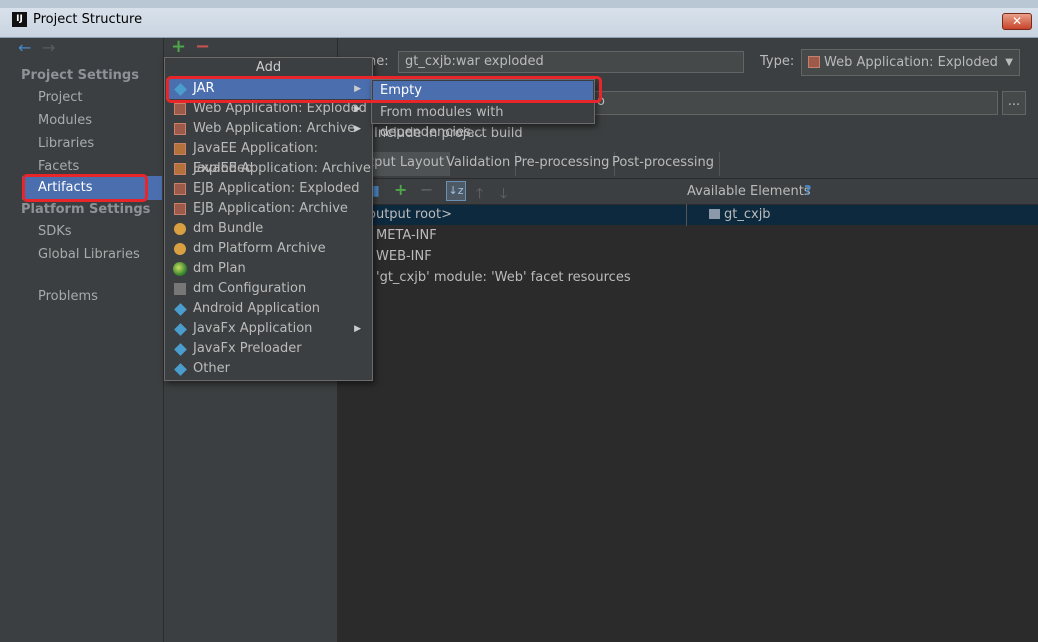 This screenshot has height=642, width=1038. Describe the element at coordinates (274, 128) in the screenshot. I see `menu-label-web-app-archive: Web Application: Archive` at that location.